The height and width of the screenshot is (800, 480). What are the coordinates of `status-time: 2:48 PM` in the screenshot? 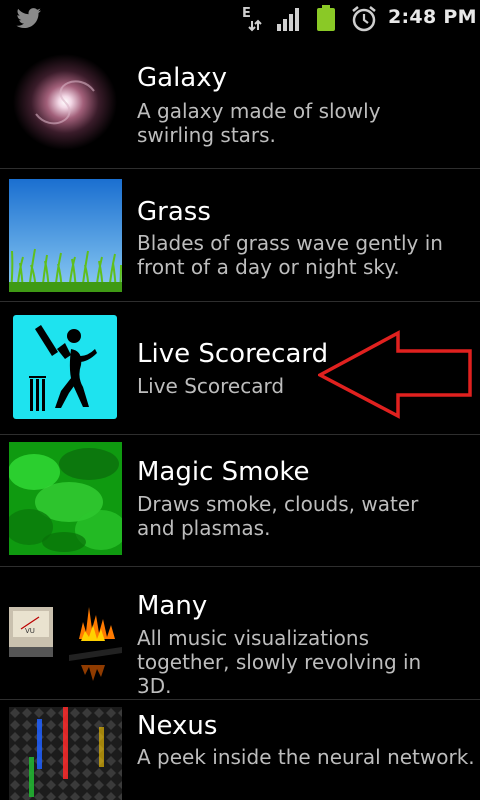 It's located at (432, 17).